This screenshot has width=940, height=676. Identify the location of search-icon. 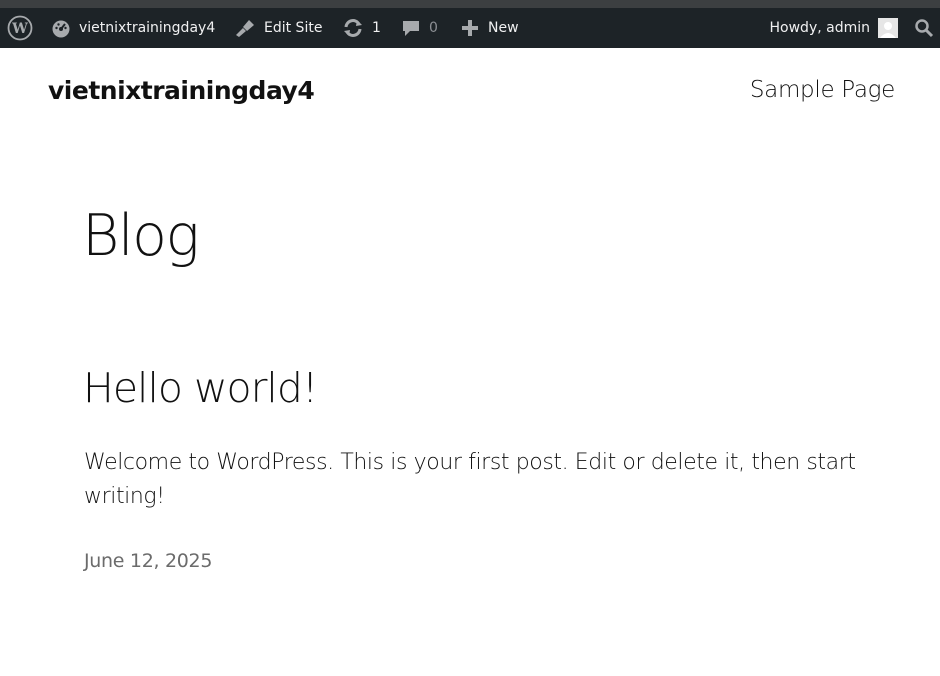
(924, 28).